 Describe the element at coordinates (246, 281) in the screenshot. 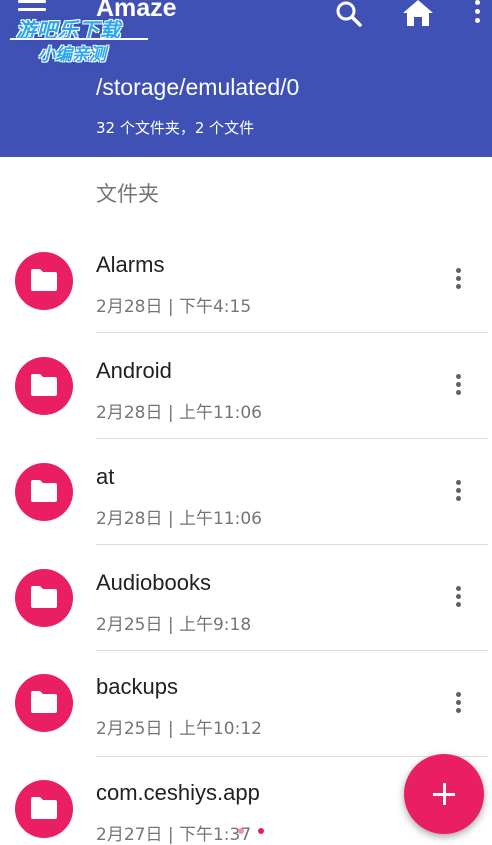

I see `list-item: Alarms 2月28日 | 下午4:15` at that location.